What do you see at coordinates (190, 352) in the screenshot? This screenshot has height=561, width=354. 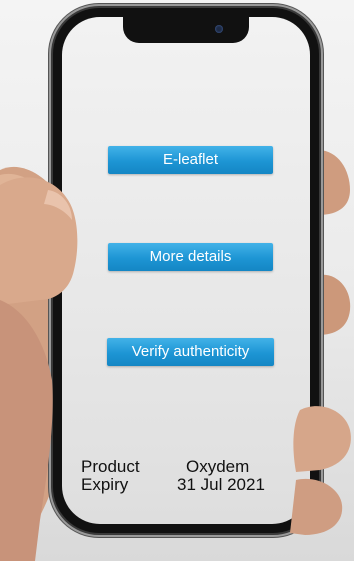 I see `verify-authenticity-button: Verify authenticity` at bounding box center [190, 352].